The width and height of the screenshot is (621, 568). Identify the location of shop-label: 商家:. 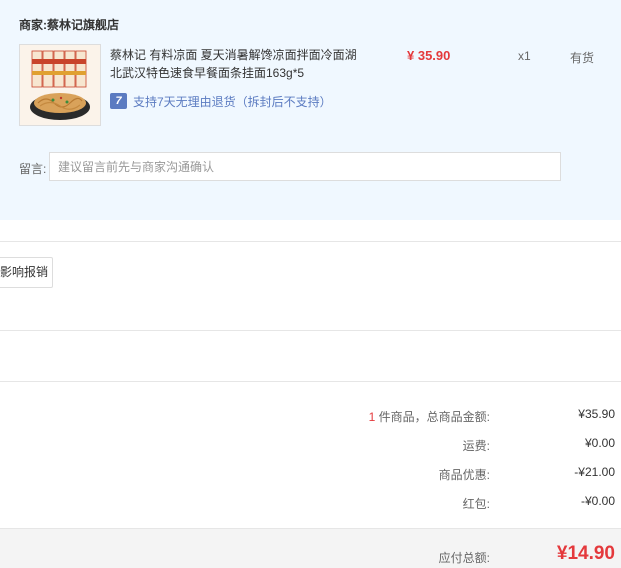
(33, 25).